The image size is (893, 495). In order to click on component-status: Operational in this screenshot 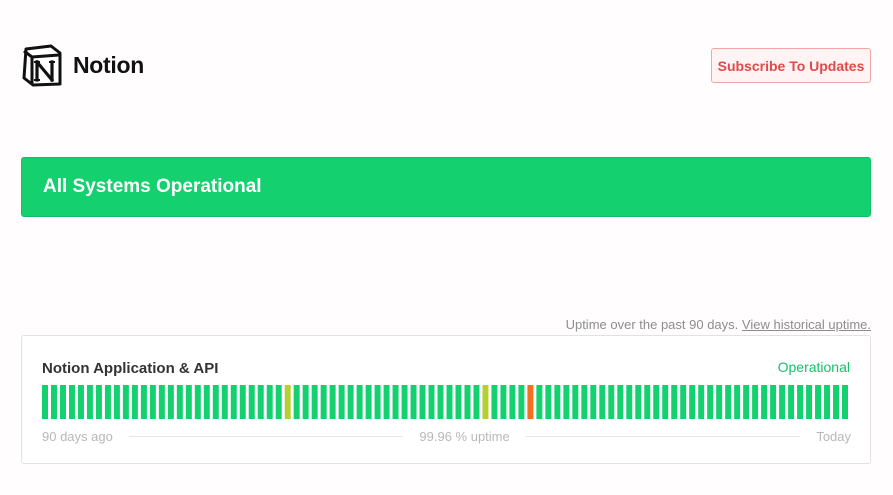, I will do `click(813, 367)`.